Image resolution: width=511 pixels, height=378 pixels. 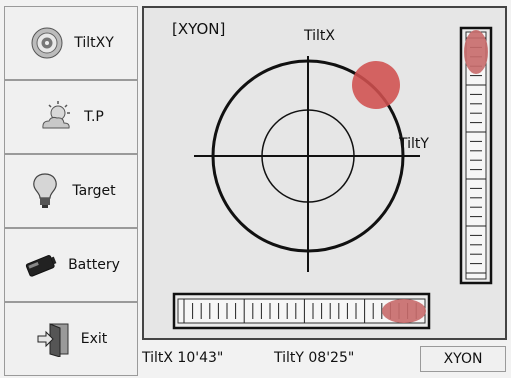 I want to click on status-bar: TiltX 10'43" TiltY 08'25" XYON, so click(x=324, y=359).